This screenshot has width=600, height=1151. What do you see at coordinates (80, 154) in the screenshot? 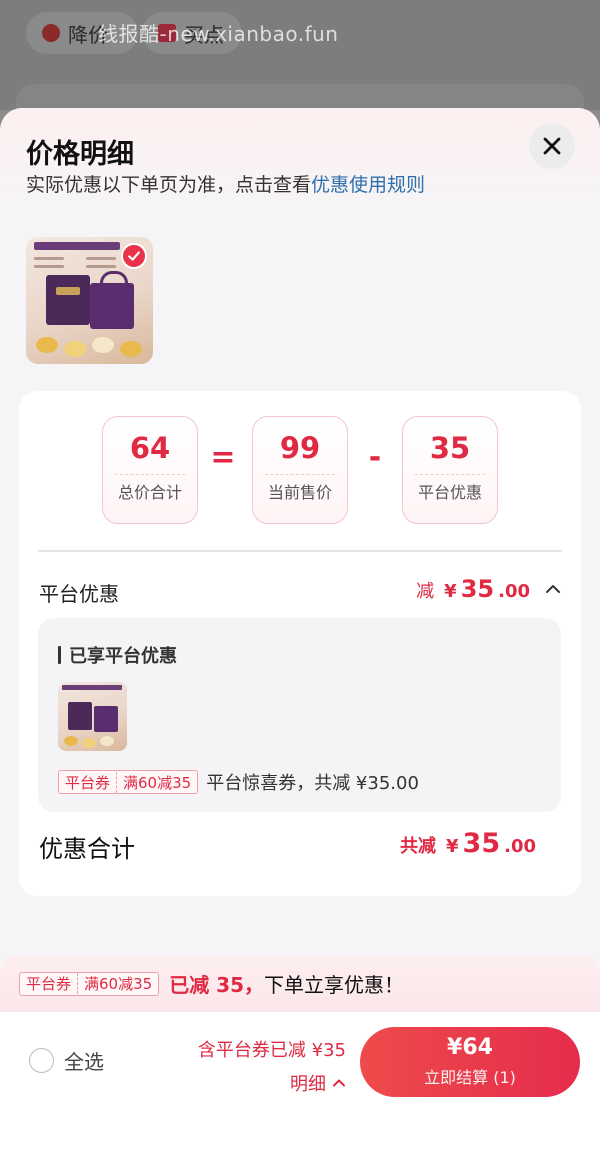
I see `sheet-title: 价格明细` at bounding box center [80, 154].